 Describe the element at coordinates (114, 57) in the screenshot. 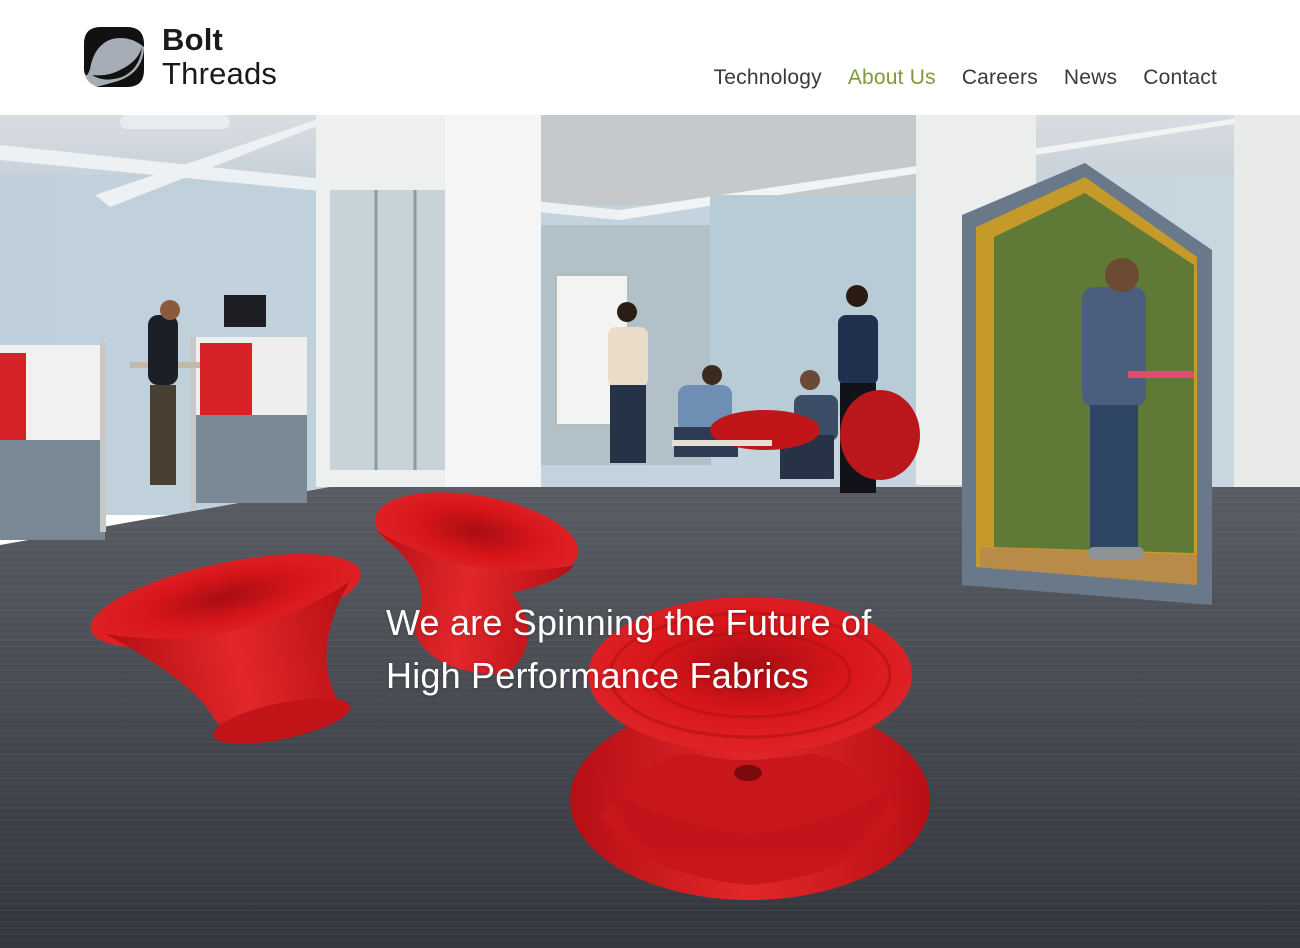

I see `bolt-threads-logo-icon` at that location.